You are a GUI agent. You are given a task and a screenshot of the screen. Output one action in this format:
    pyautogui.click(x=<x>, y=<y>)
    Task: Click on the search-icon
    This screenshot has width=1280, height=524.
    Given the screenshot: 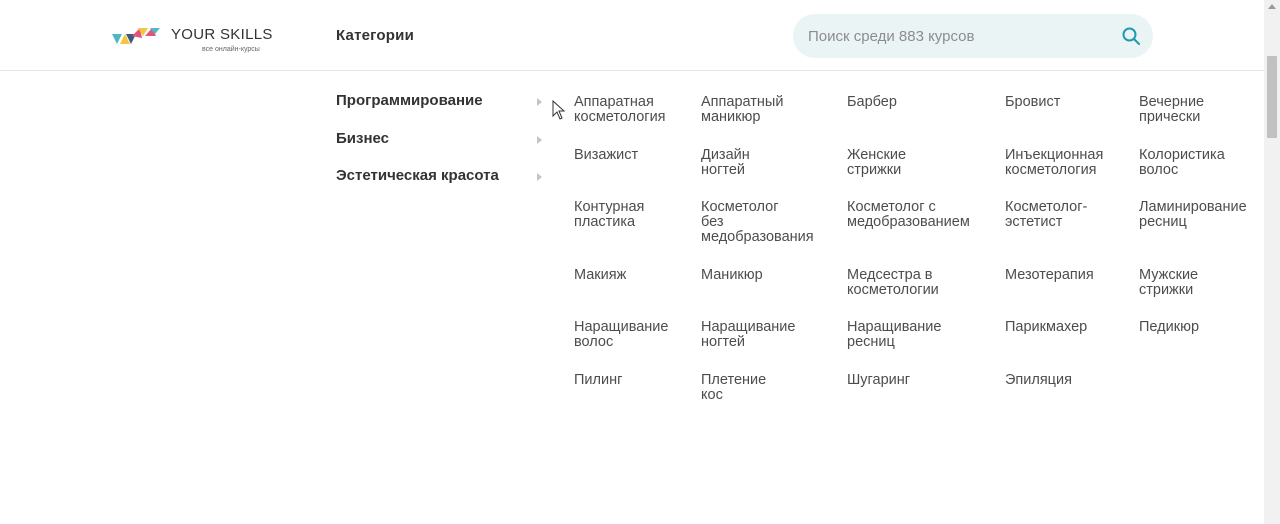 What is the action you would take?
    pyautogui.click(x=1131, y=36)
    